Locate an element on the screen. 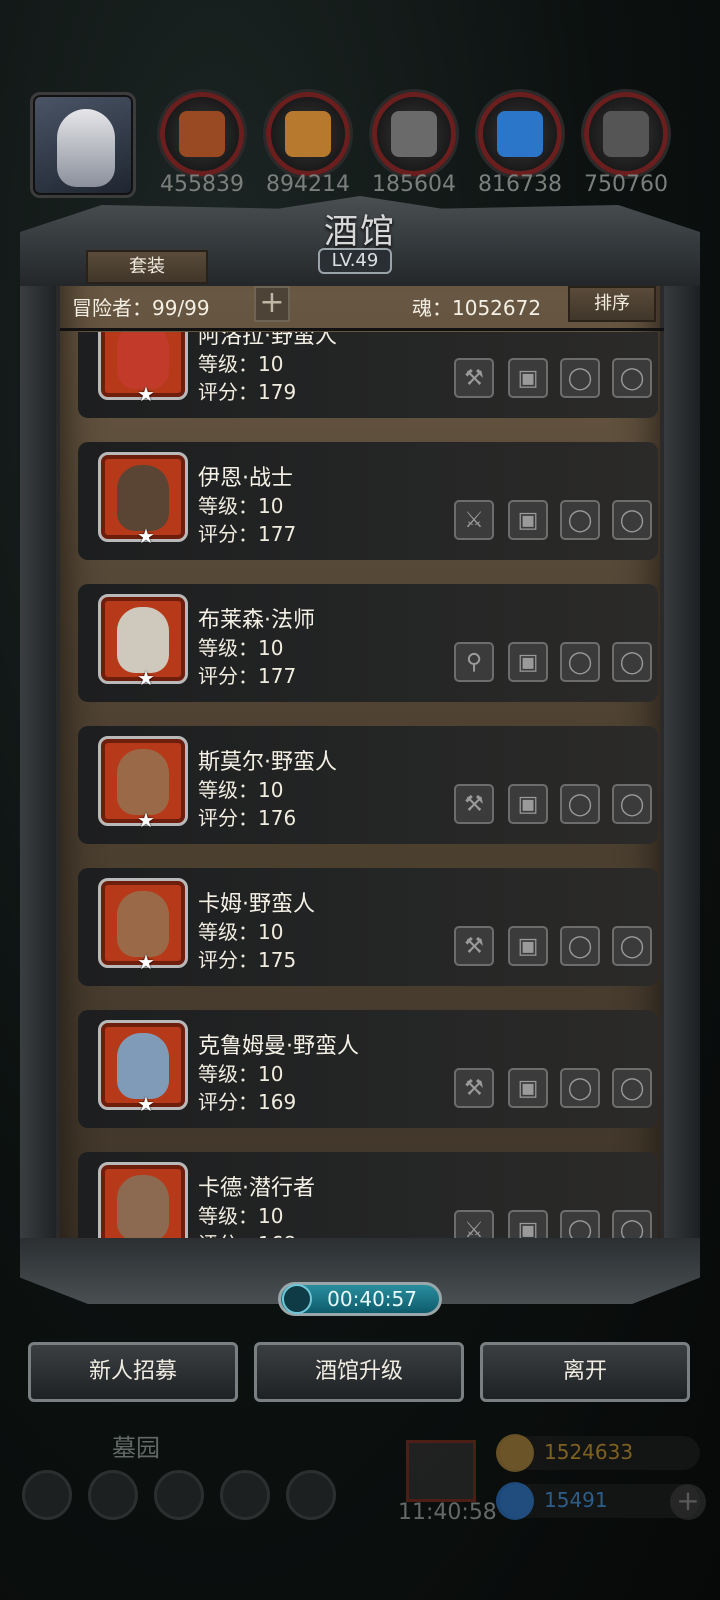 The height and width of the screenshot is (1600, 720). leave-button: 离开 is located at coordinates (585, 1372).